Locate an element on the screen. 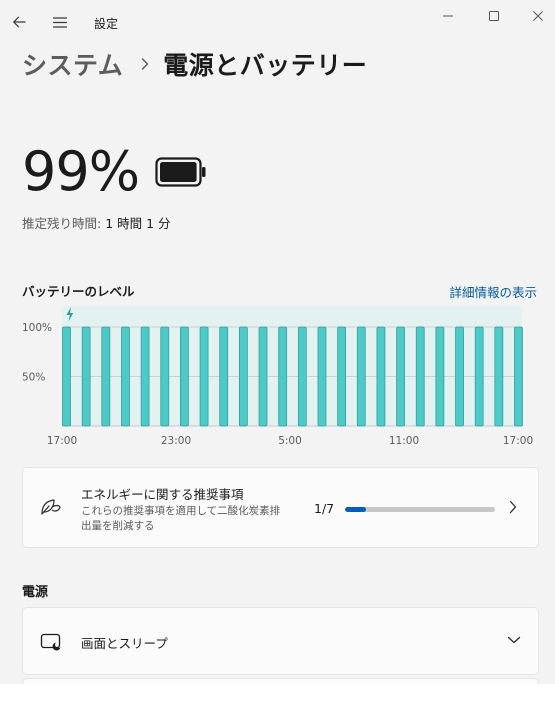 The width and height of the screenshot is (555, 719). nav-menu-button is located at coordinates (60, 22).